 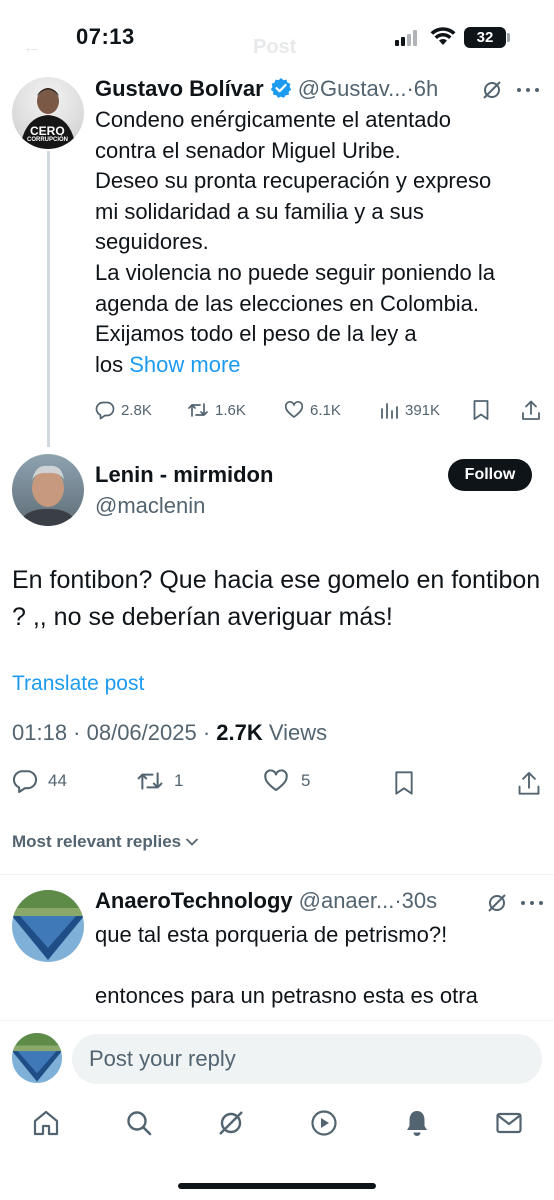 What do you see at coordinates (109, 364) in the screenshot?
I see `tweet-line-prefix: los` at bounding box center [109, 364].